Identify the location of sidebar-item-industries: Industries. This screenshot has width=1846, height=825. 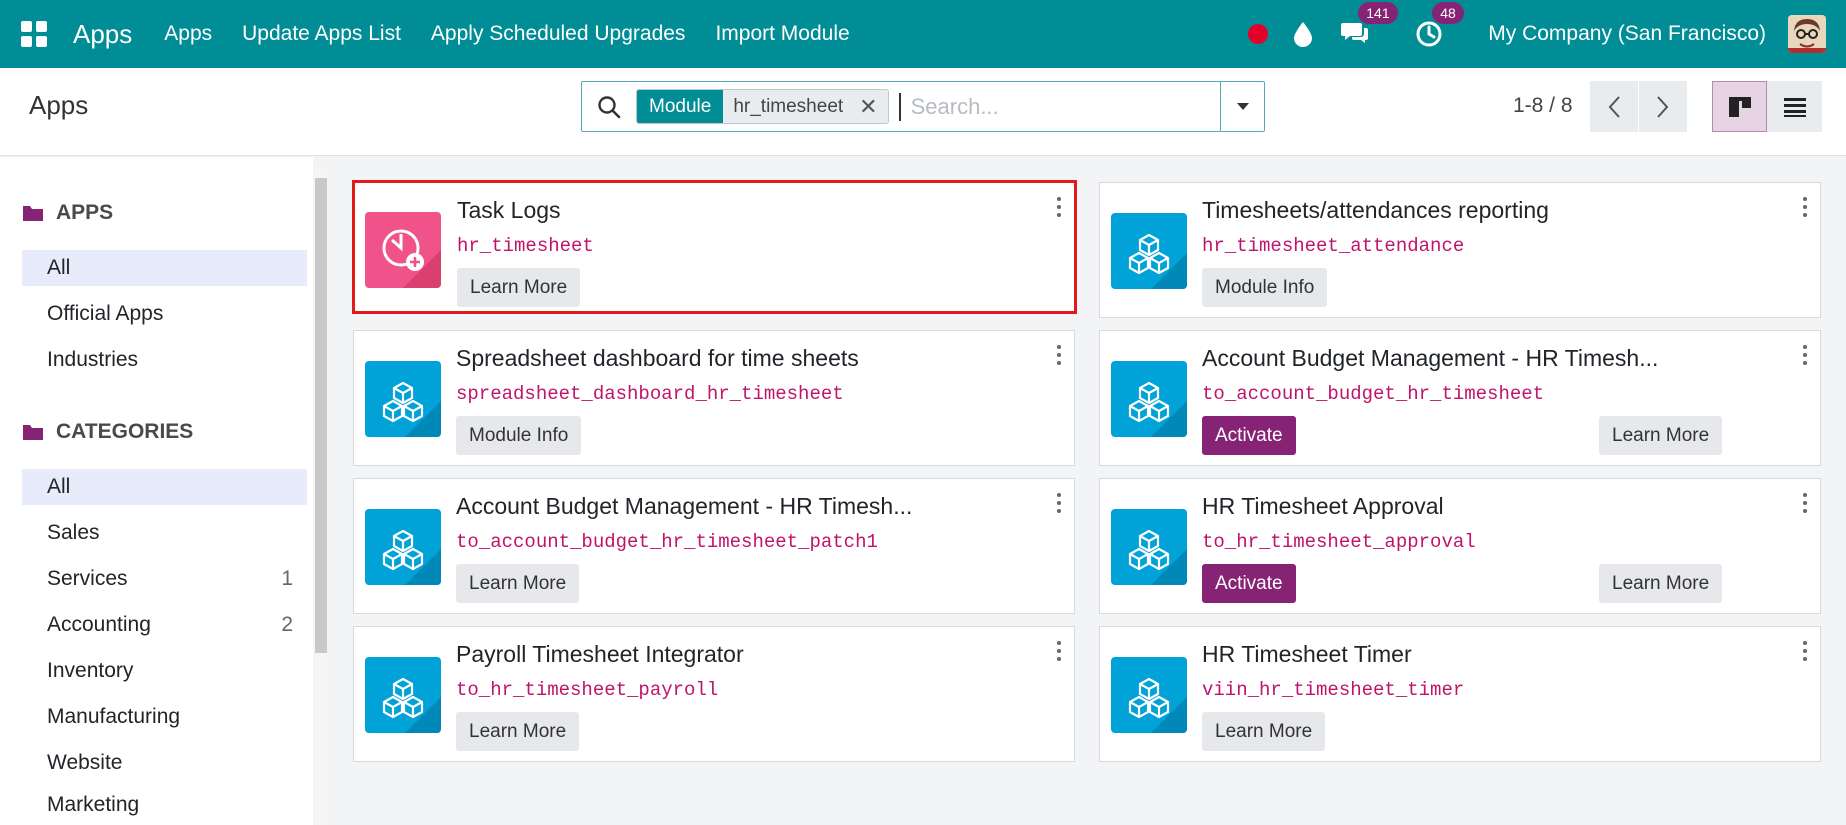
(164, 360).